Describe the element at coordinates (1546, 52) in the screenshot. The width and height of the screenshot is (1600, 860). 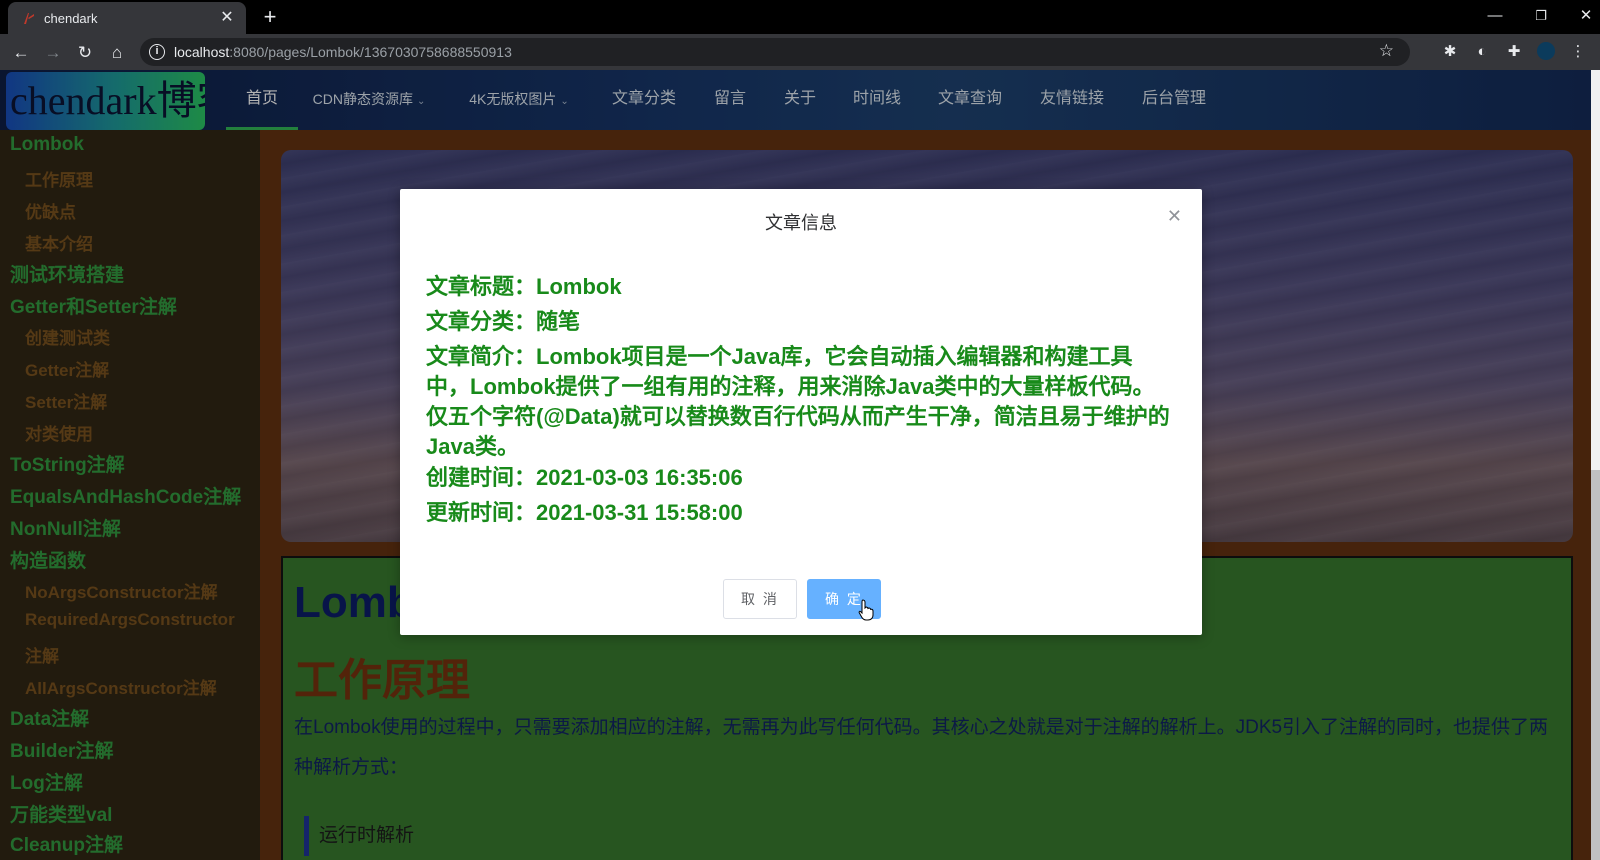
I see `profile-avatar-icon` at that location.